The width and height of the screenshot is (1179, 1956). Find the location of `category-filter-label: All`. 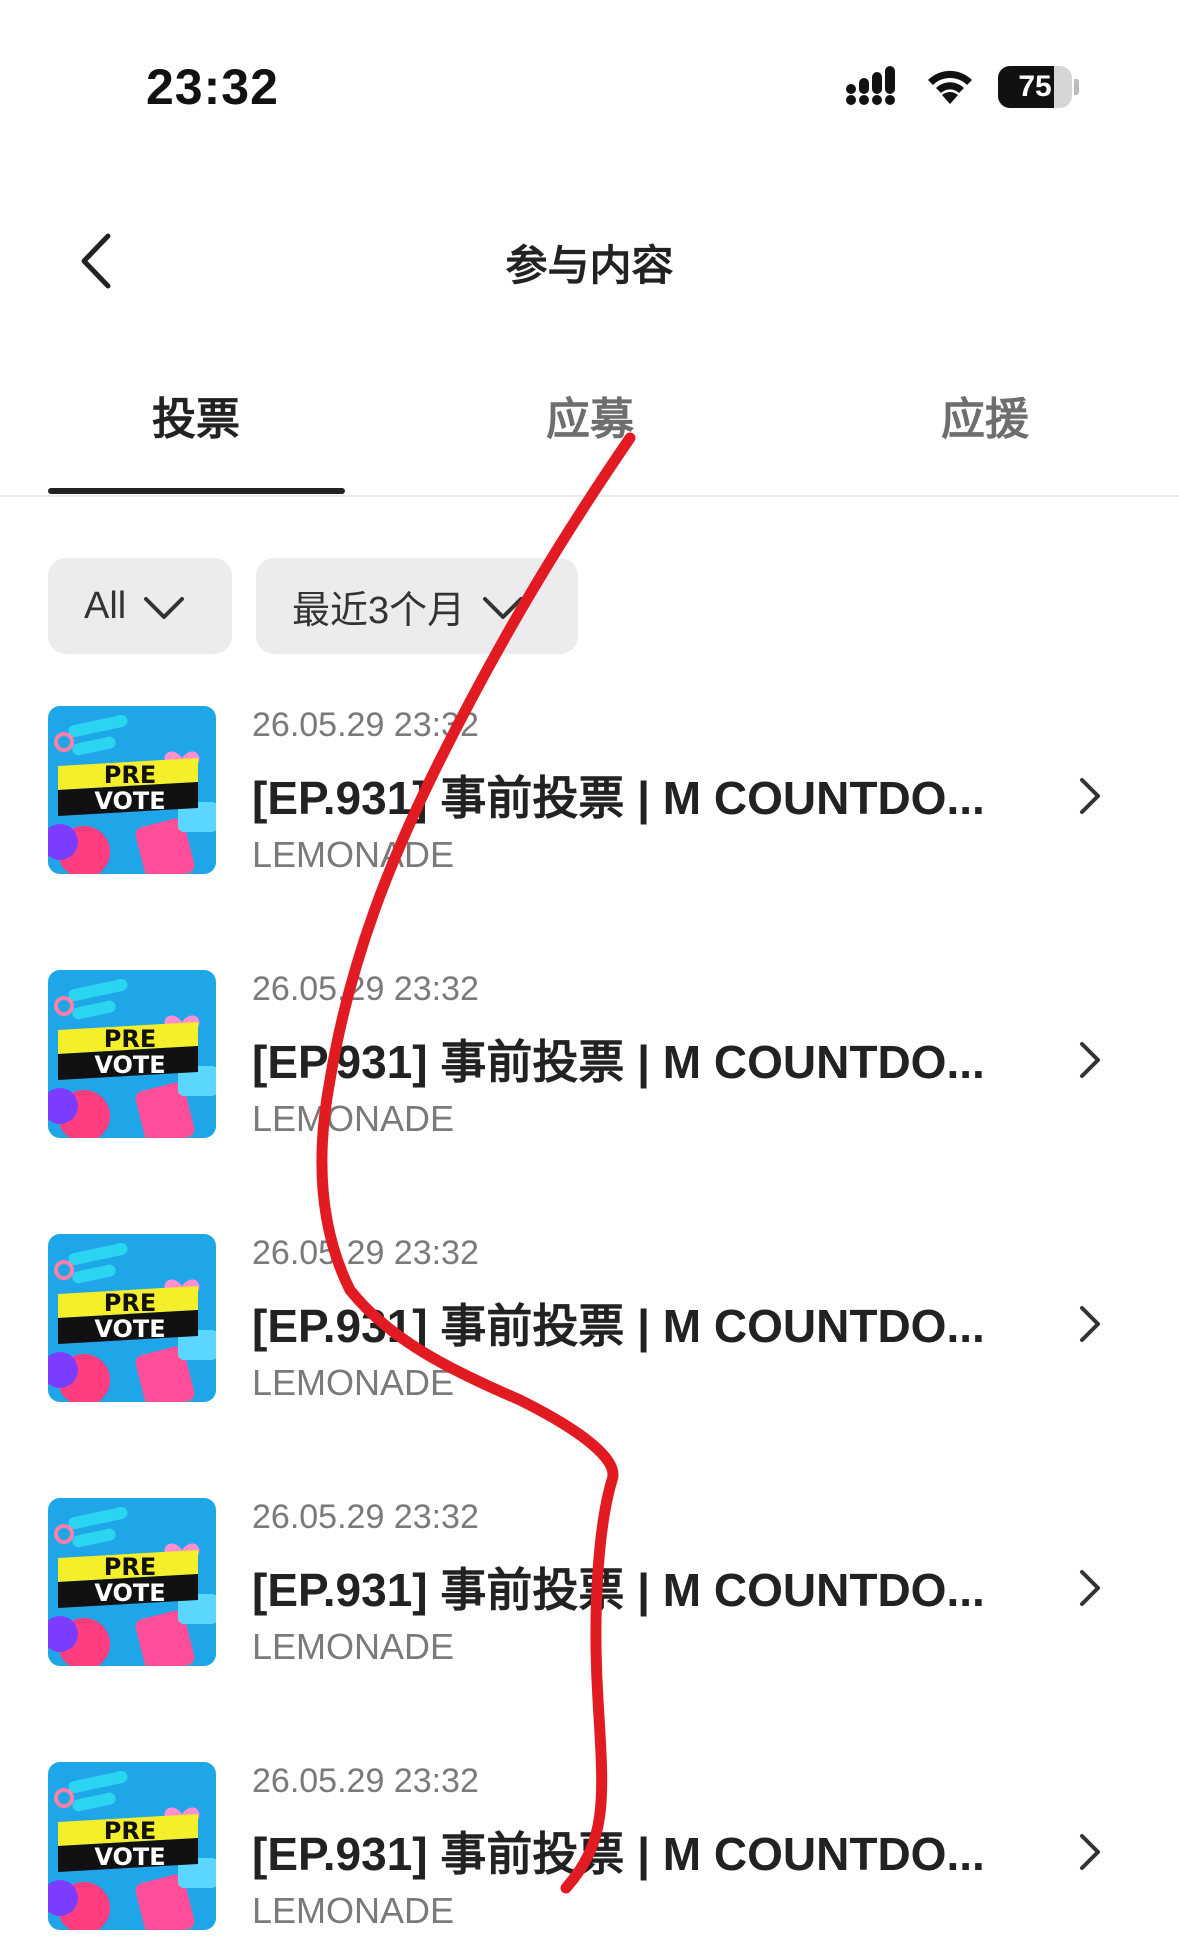

category-filter-label: All is located at coordinates (105, 605).